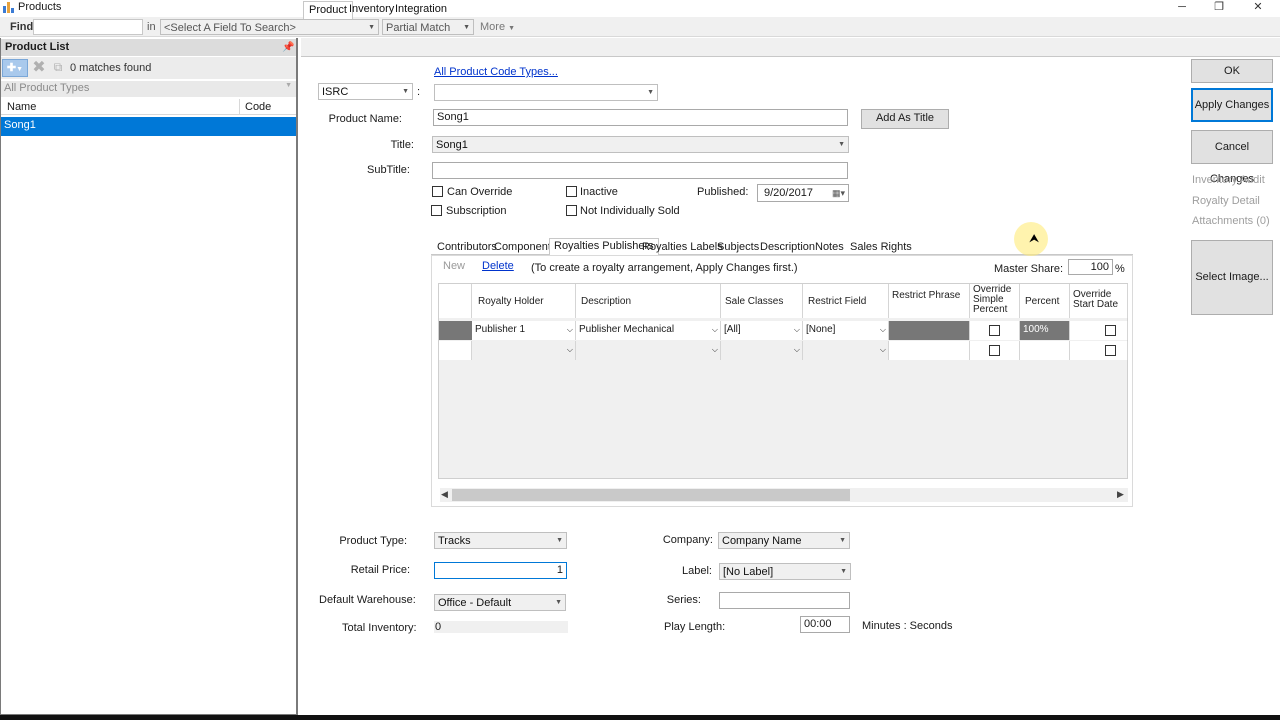 This screenshot has height=720, width=1280. I want to click on ok-button: OK, so click(1232, 71).